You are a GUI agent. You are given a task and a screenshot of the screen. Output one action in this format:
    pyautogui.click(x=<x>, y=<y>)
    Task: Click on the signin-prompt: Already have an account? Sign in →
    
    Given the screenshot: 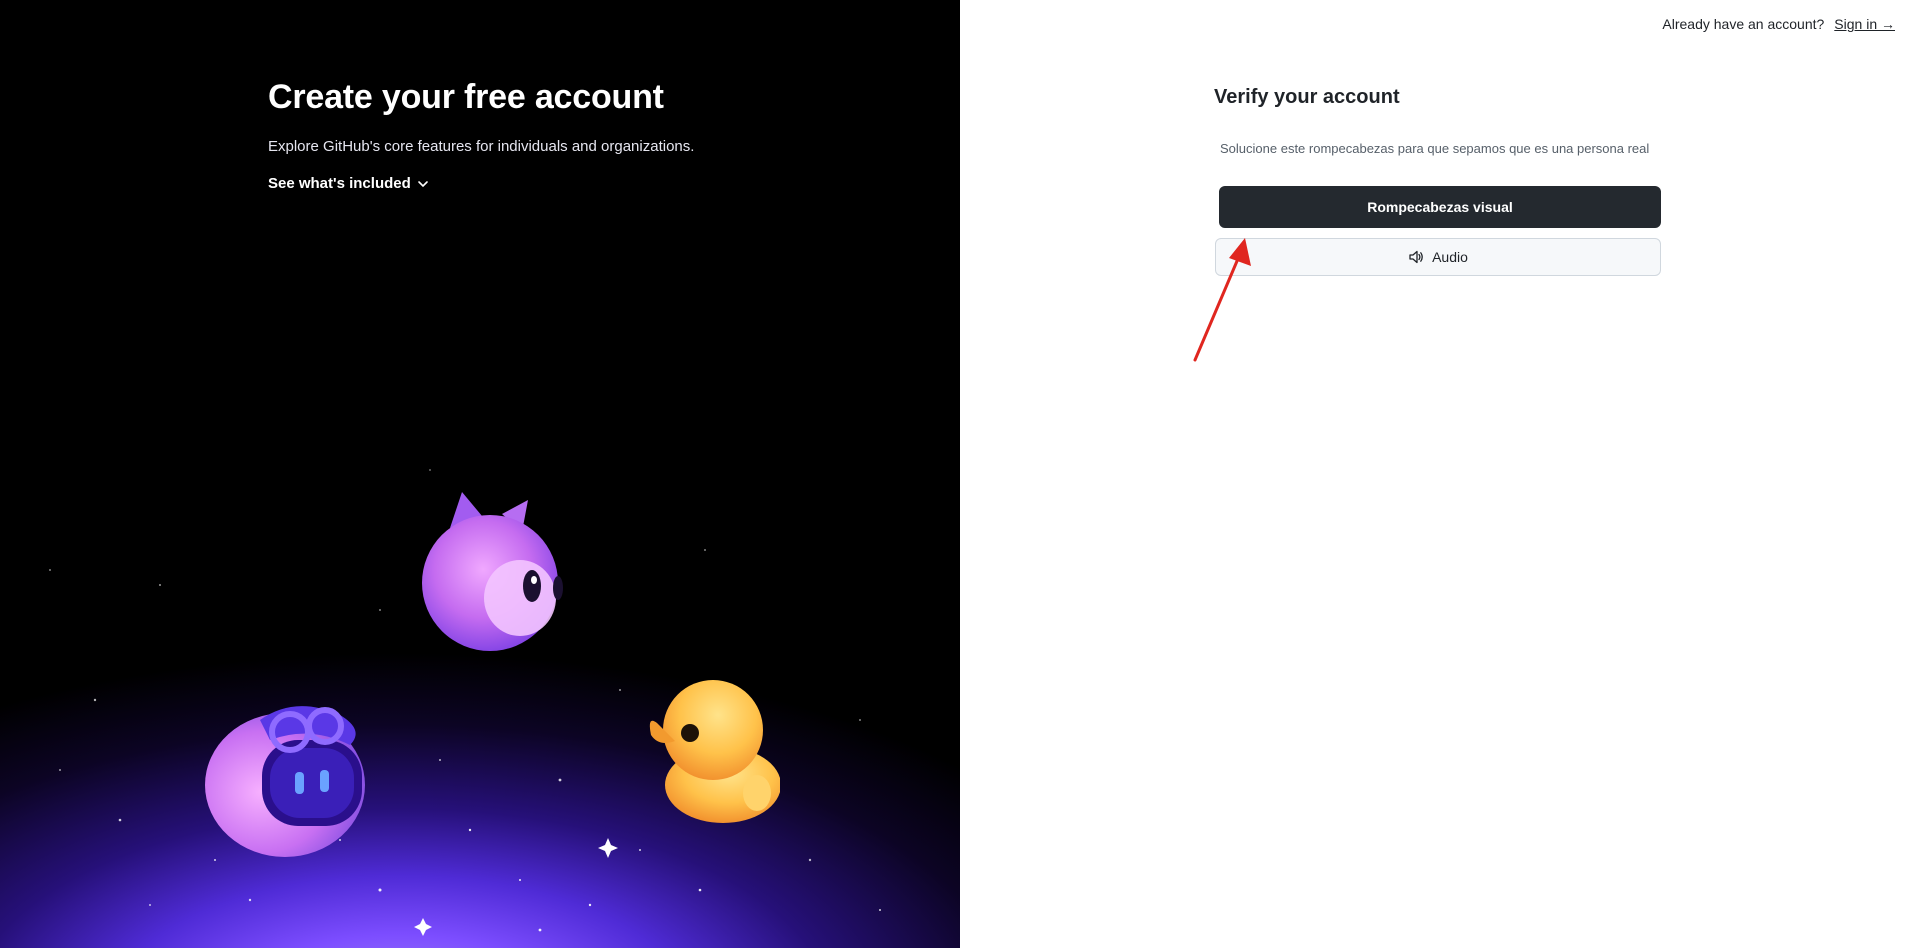 What is the action you would take?
    pyautogui.click(x=1778, y=24)
    